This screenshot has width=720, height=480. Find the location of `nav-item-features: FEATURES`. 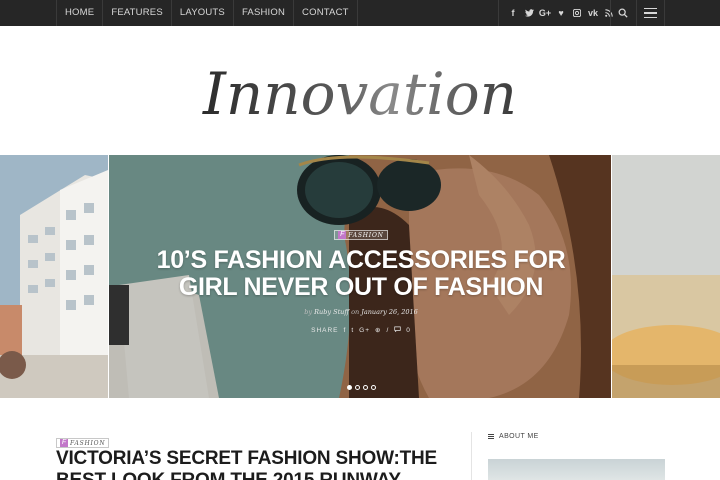

nav-item-features: FEATURES is located at coordinates (136, 13).